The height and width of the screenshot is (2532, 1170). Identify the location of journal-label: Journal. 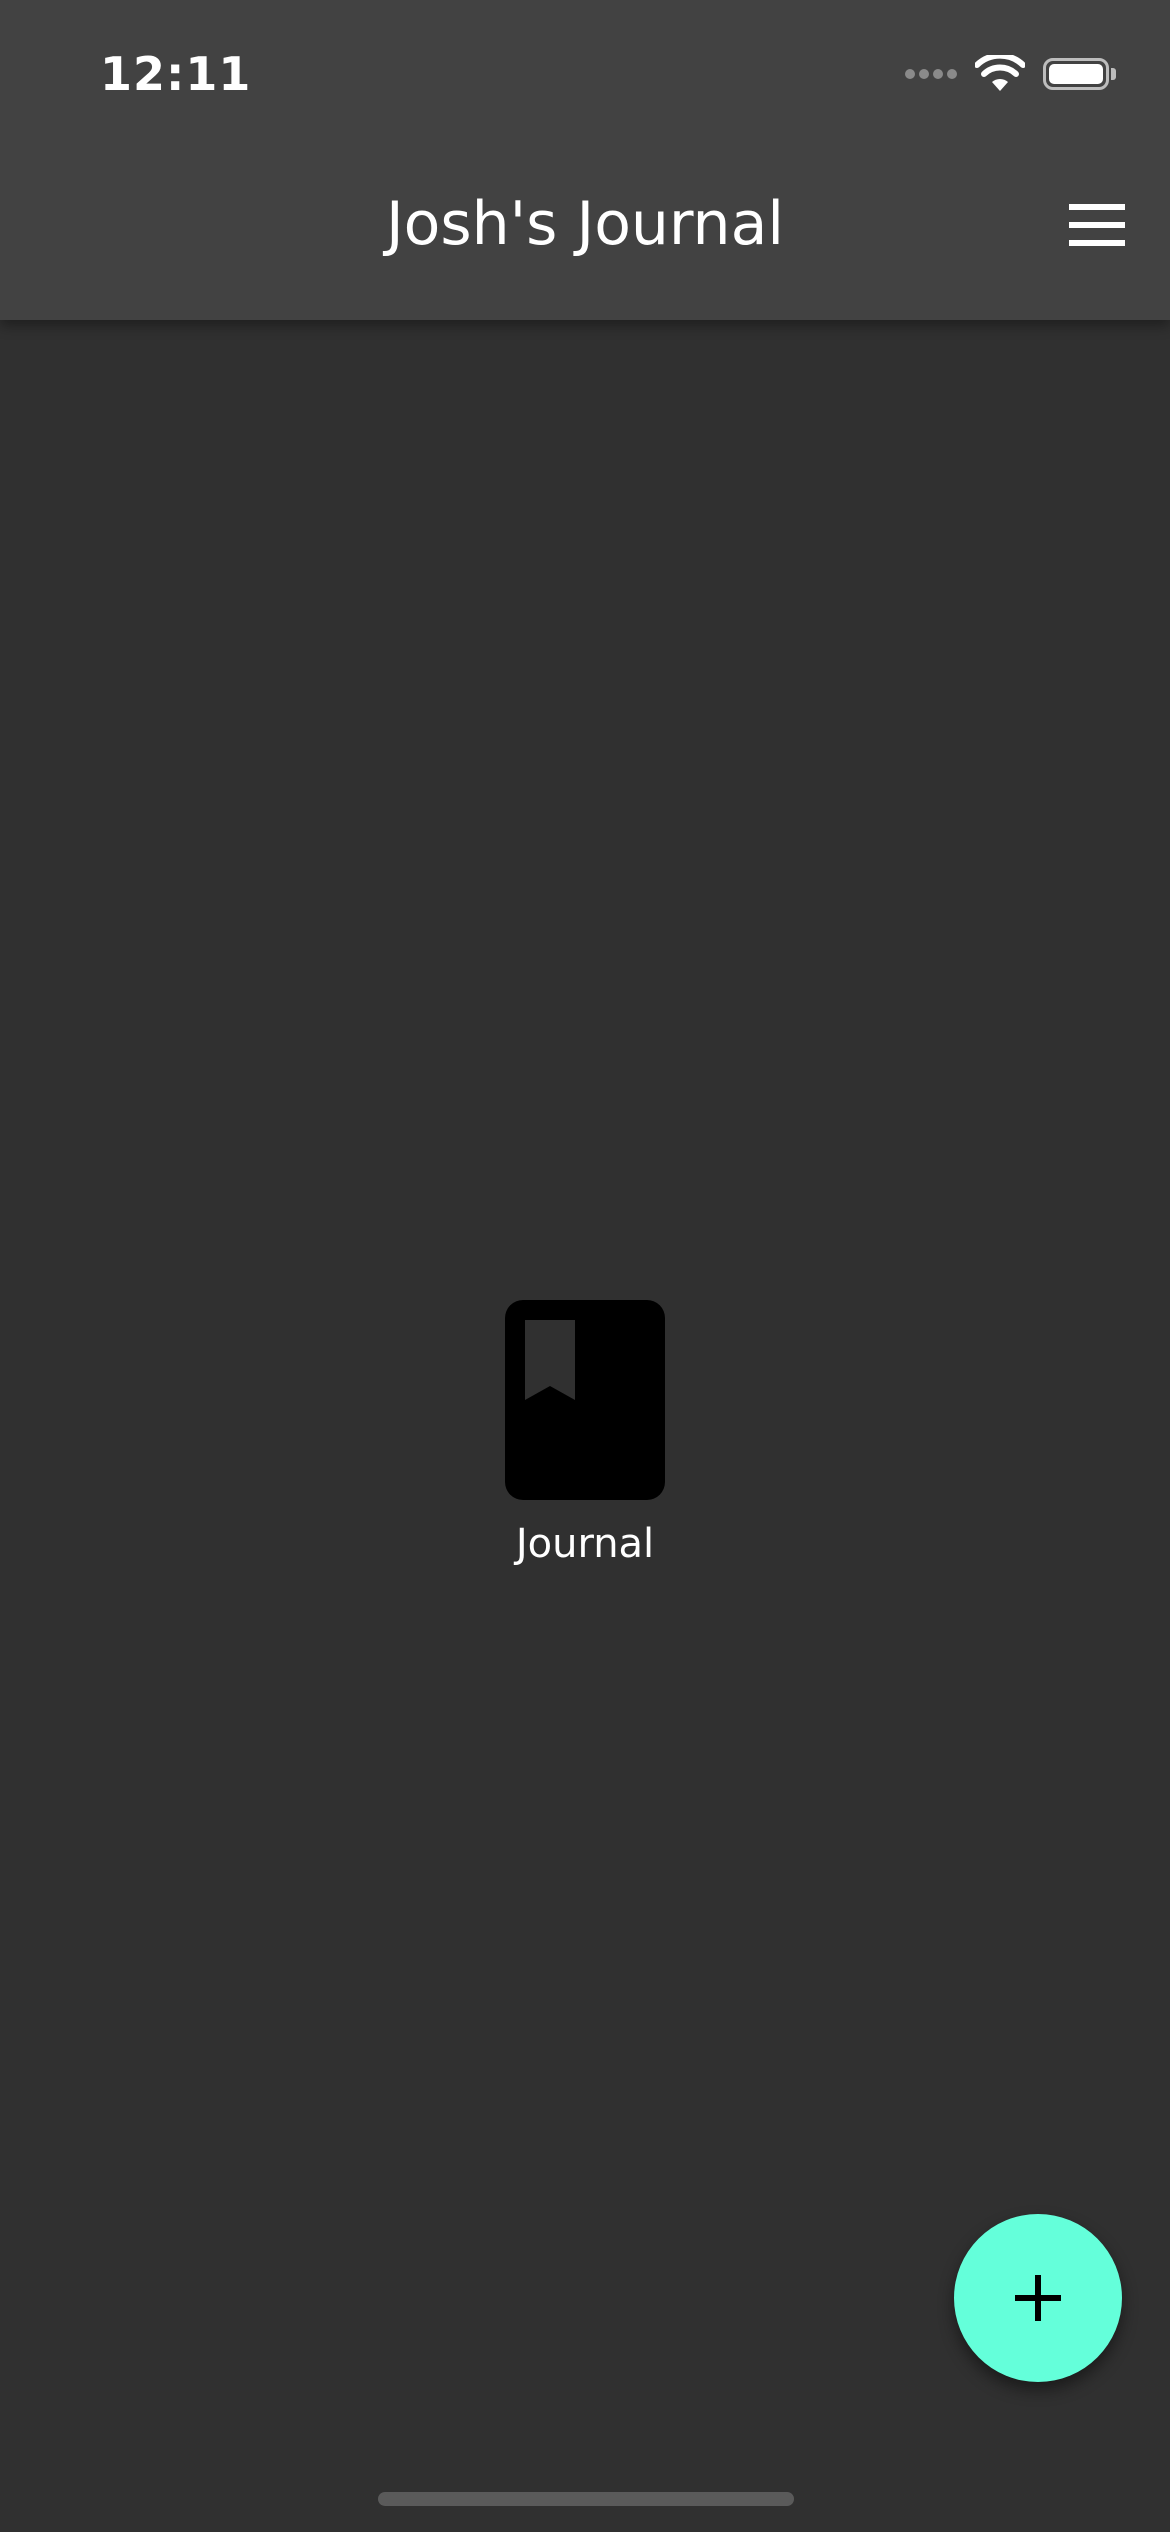
(585, 1544).